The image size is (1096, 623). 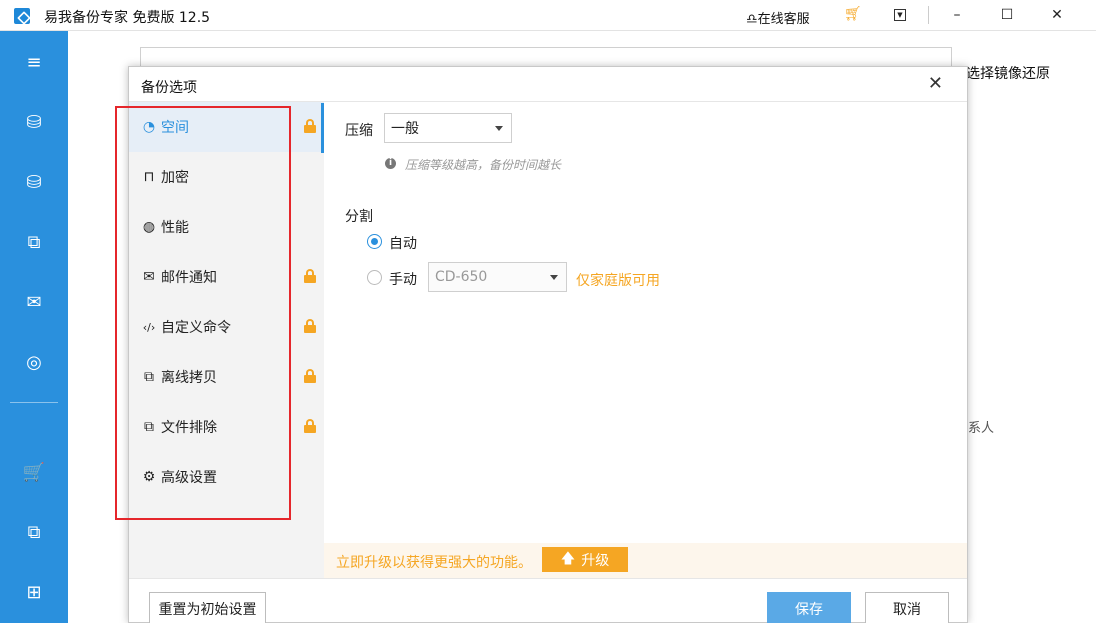 I want to click on cart-icon: 🛒︎, so click(x=853, y=14).